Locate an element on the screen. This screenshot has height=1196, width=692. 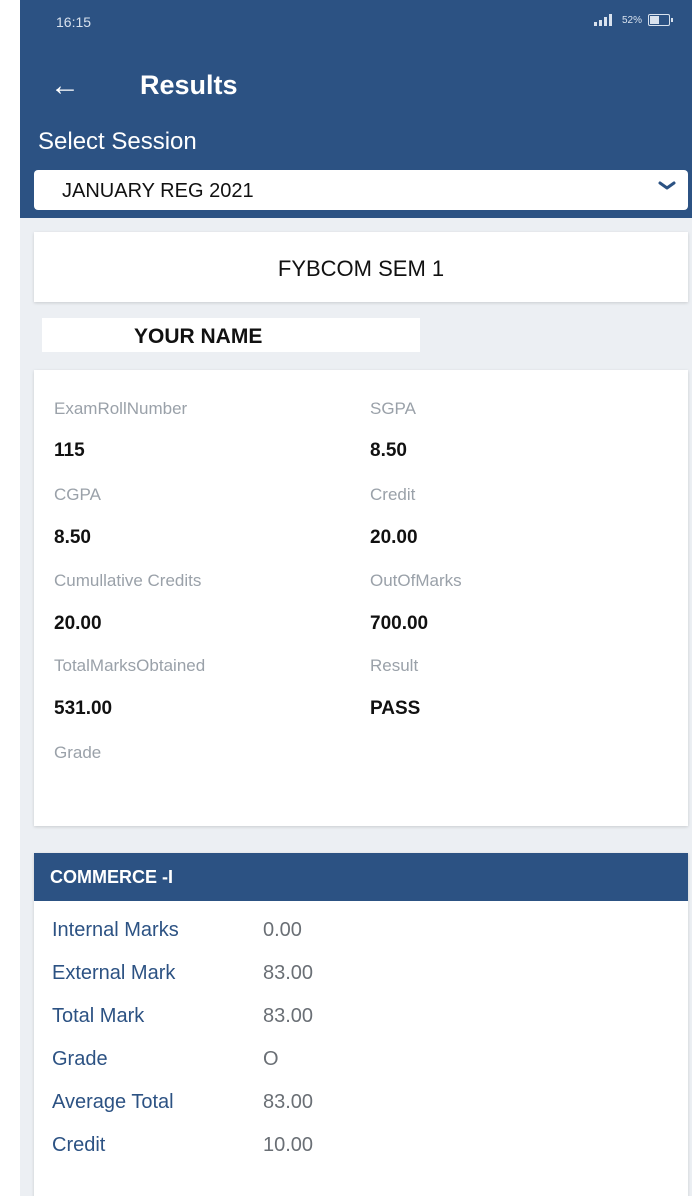
chevron-down-icon is located at coordinates (667, 185).